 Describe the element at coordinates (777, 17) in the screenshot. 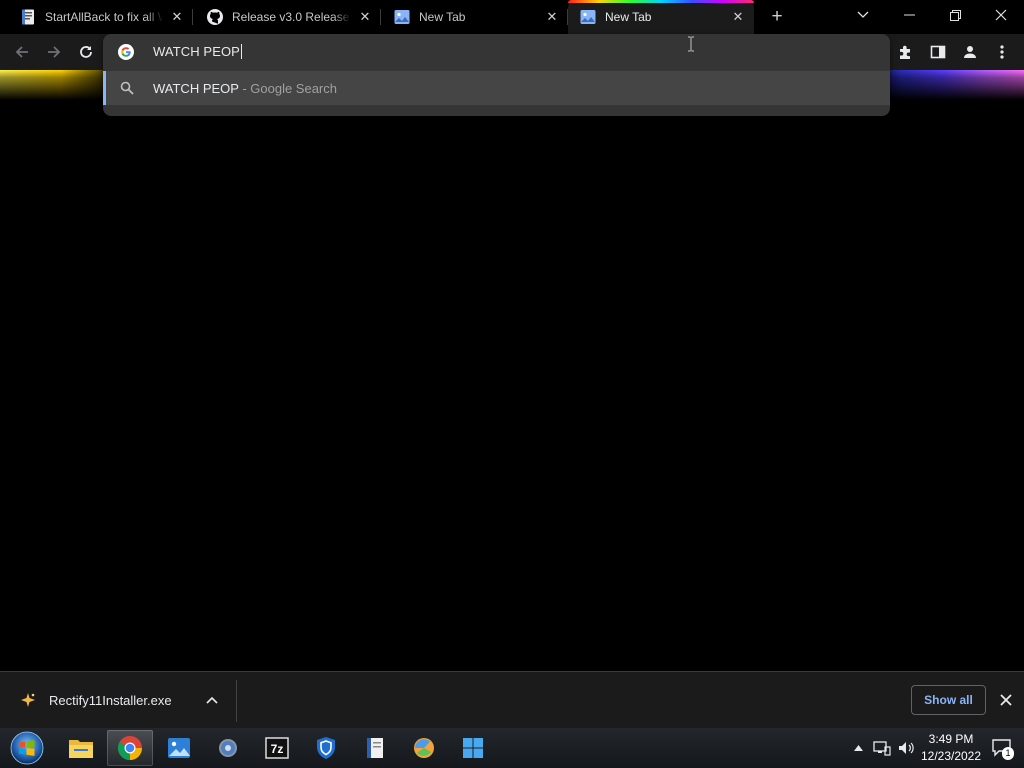

I see `new-tab-button: +` at that location.